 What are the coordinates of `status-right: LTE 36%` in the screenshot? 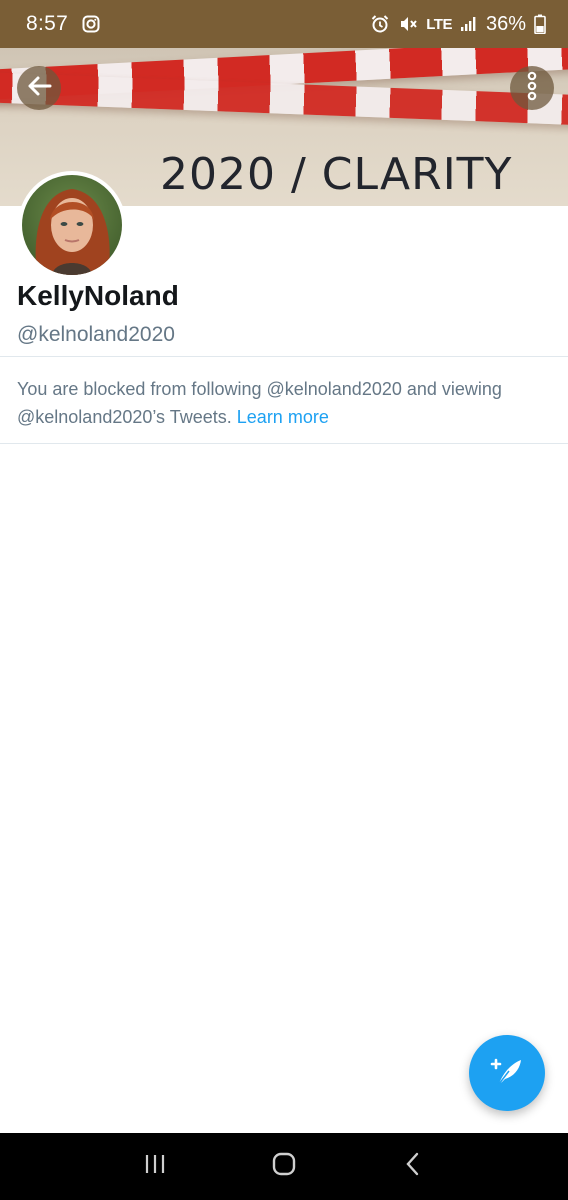 It's located at (458, 24).